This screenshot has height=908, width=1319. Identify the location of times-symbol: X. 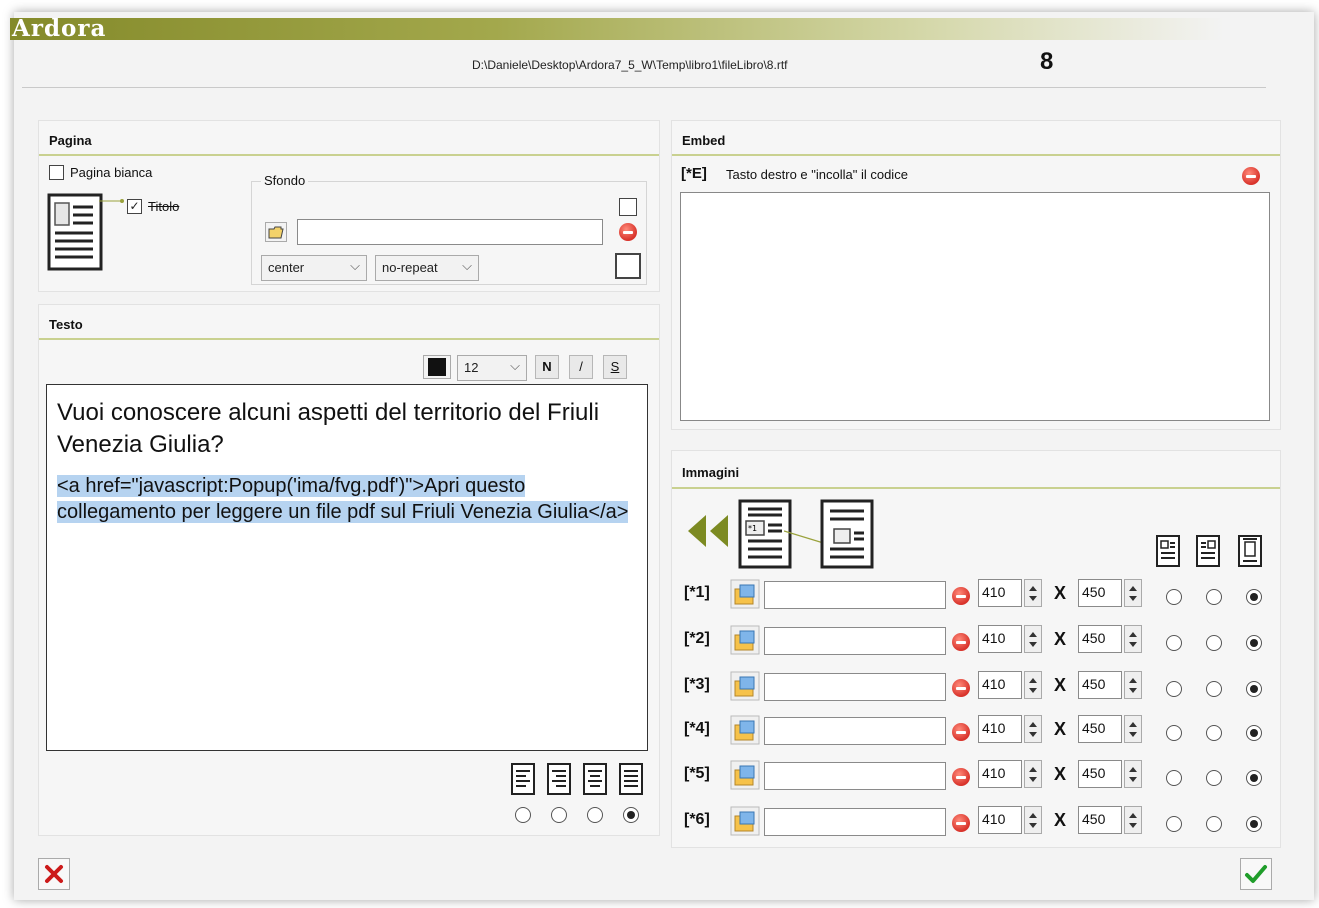
(1060, 774).